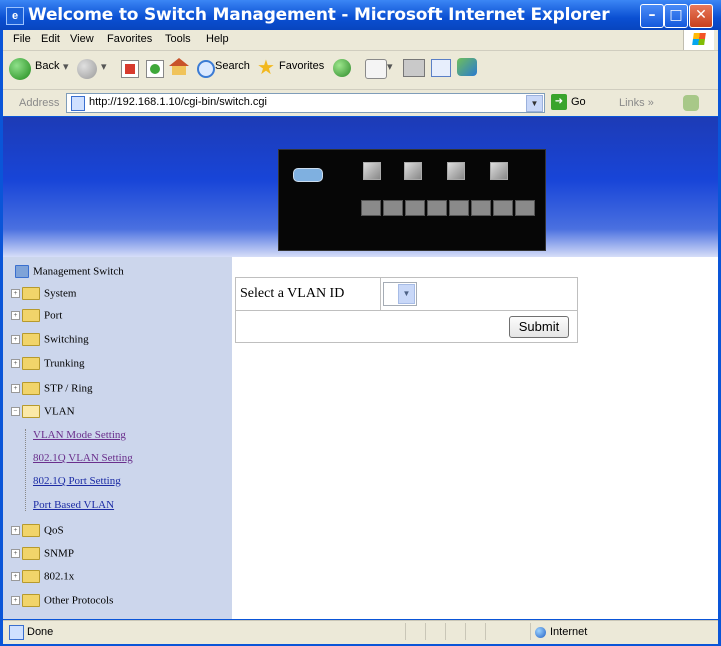 The width and height of the screenshot is (721, 646). I want to click on chevron-down-icon: ▼, so click(406, 294).